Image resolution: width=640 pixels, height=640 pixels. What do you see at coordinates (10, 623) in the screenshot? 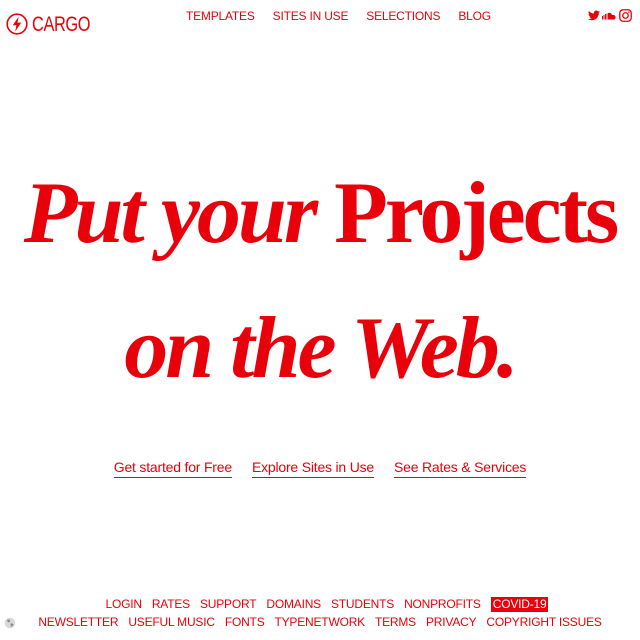
I see `globe-icon` at bounding box center [10, 623].